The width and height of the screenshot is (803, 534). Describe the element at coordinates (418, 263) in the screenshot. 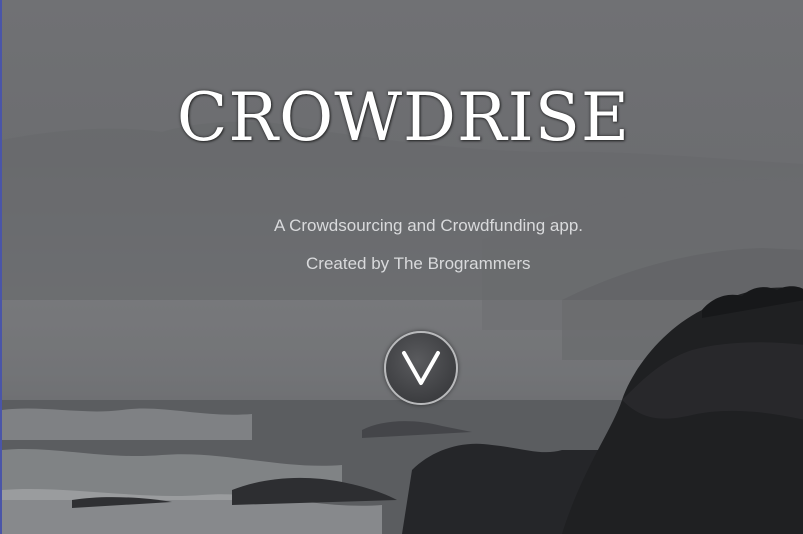

I see `credit-text: Created by The Brogrammers` at that location.